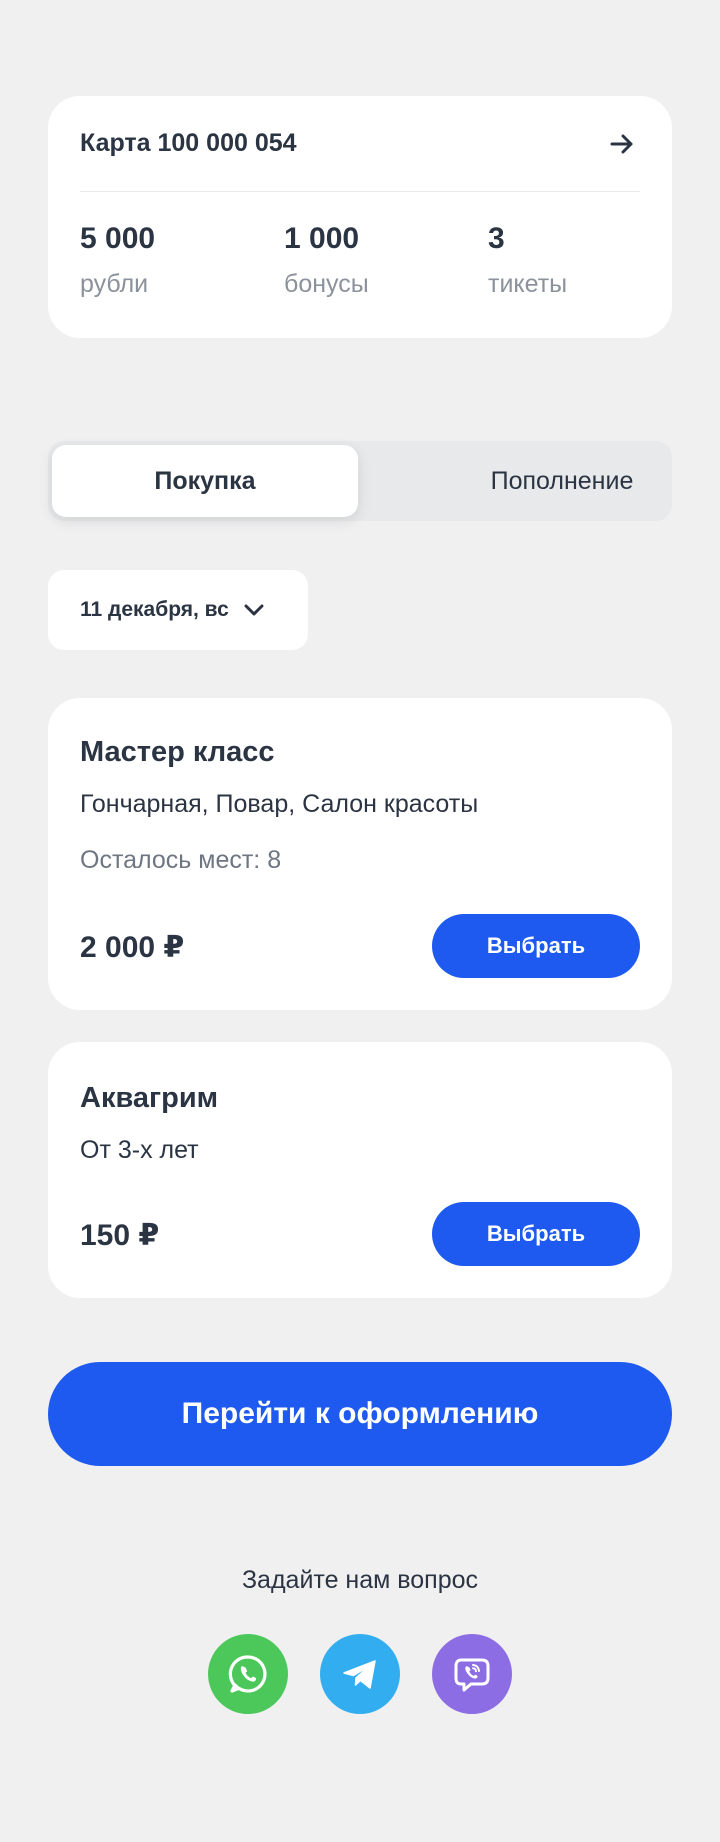 This screenshot has height=1842, width=720. I want to click on product-description: Гончарная, Повар, Салон красоты, so click(279, 804).